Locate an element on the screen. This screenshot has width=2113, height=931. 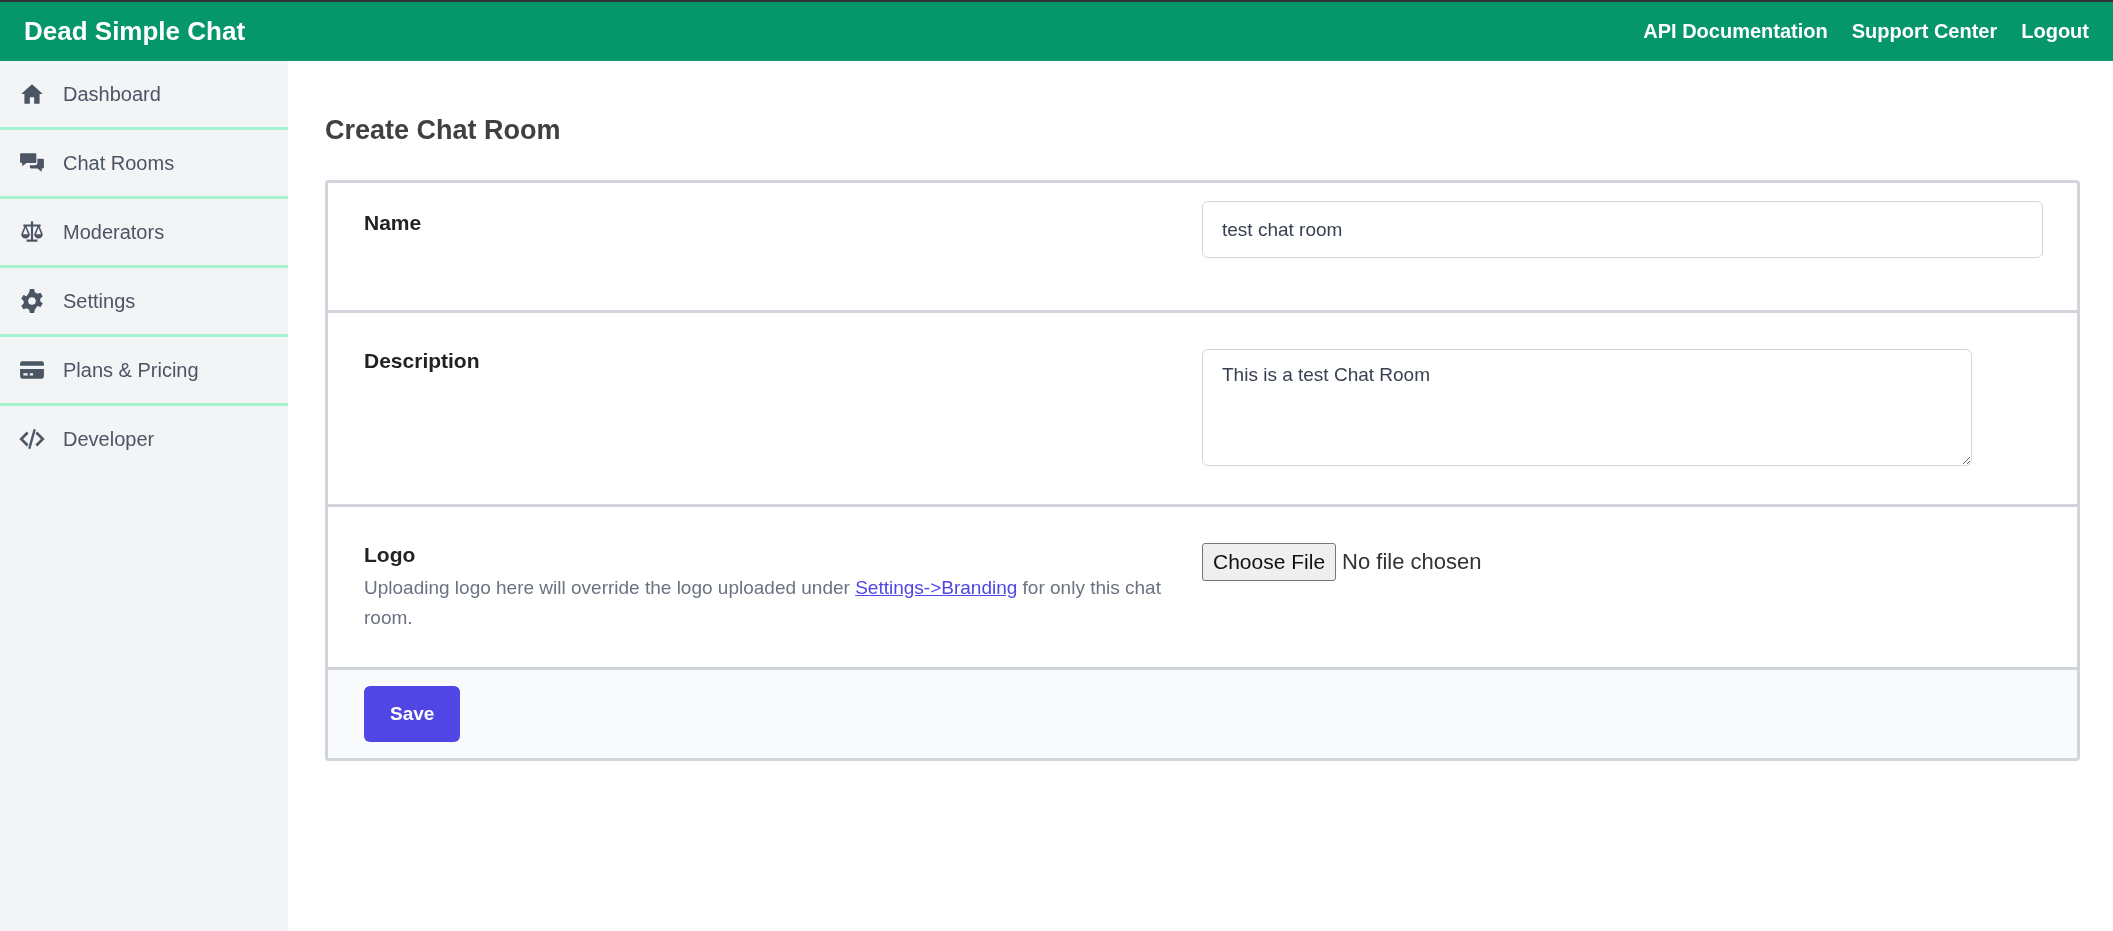
sidebar-item: Developer is located at coordinates (144, 439).